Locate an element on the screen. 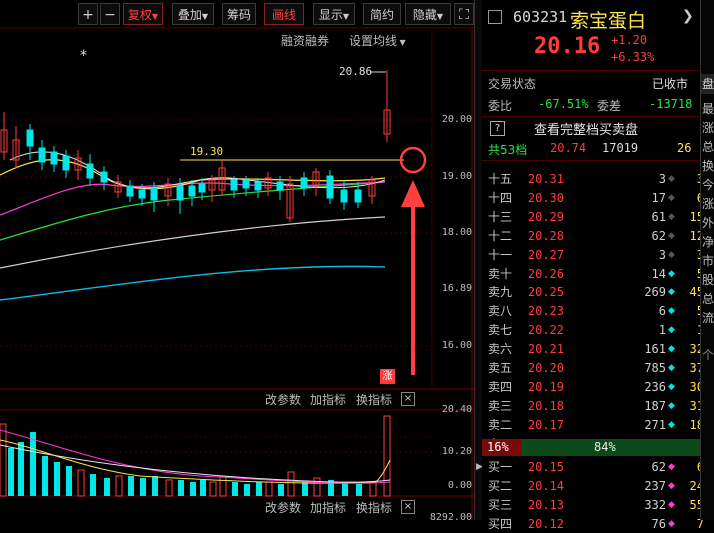 The width and height of the screenshot is (714, 533). level-volume: 14 is located at coordinates (658, 273).